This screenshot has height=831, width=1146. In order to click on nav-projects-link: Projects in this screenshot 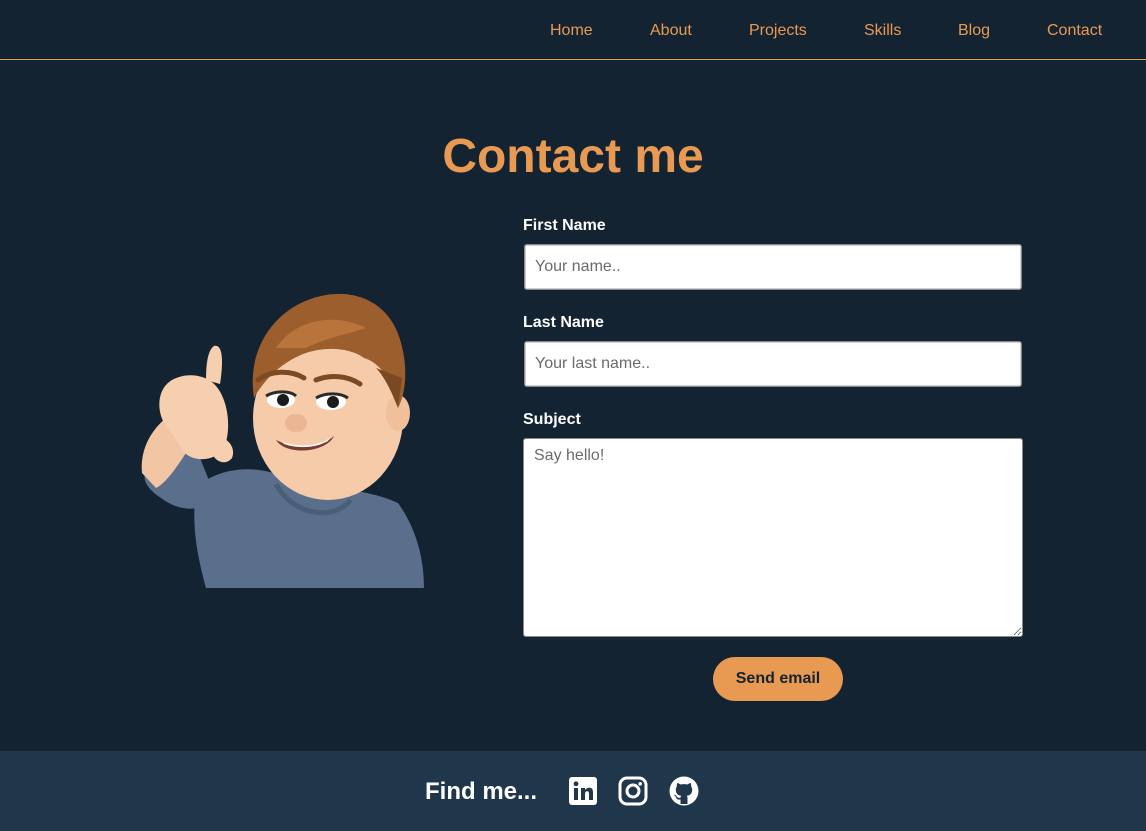, I will do `click(778, 31)`.